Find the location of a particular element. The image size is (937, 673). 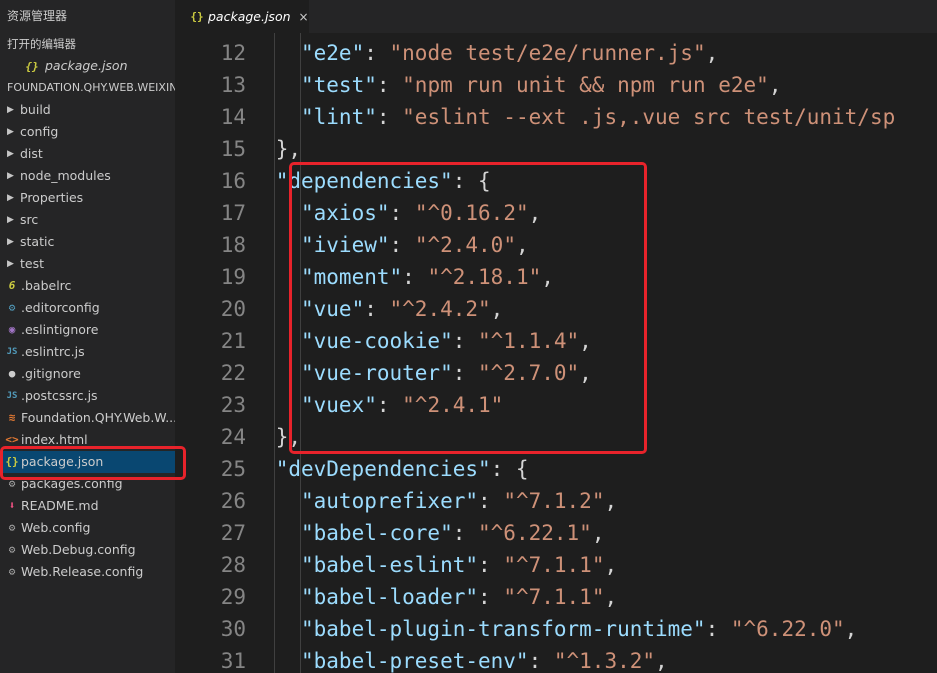

json-key: "babel-eslint" is located at coordinates (390, 565).